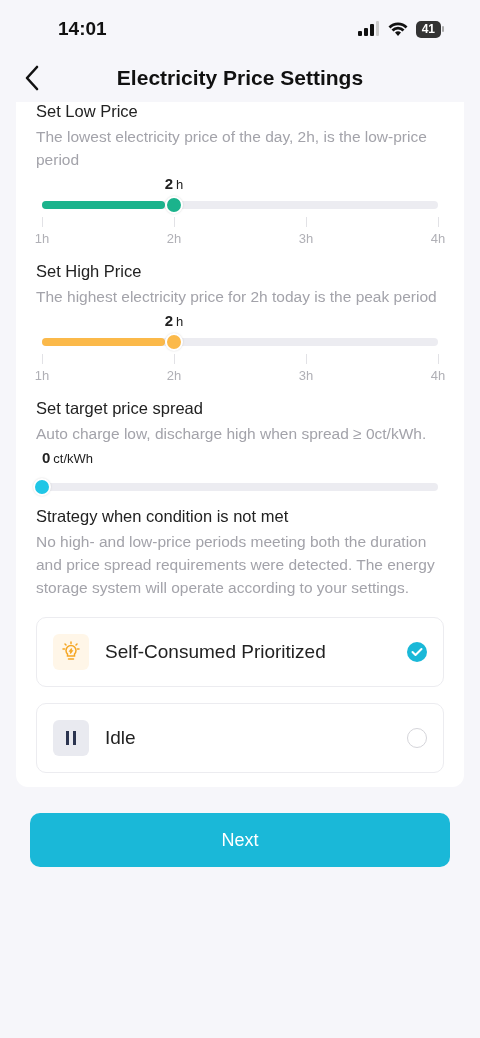 Image resolution: width=480 pixels, height=1038 pixels. Describe the element at coordinates (368, 29) in the screenshot. I see `signal-icon` at that location.